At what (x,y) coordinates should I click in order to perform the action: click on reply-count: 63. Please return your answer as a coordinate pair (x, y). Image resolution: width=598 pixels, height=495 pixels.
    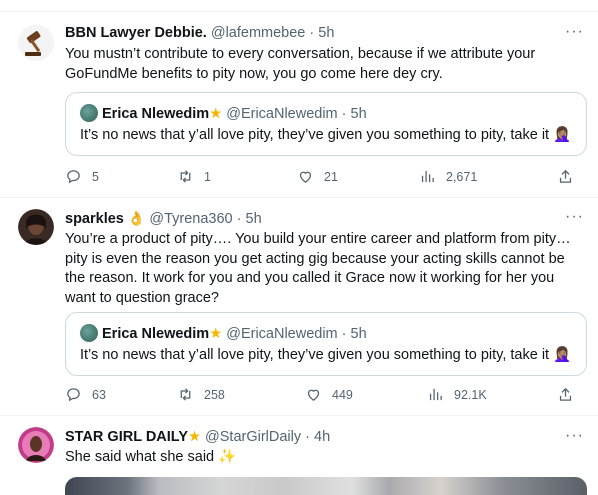
    Looking at the image, I should click on (99, 394).